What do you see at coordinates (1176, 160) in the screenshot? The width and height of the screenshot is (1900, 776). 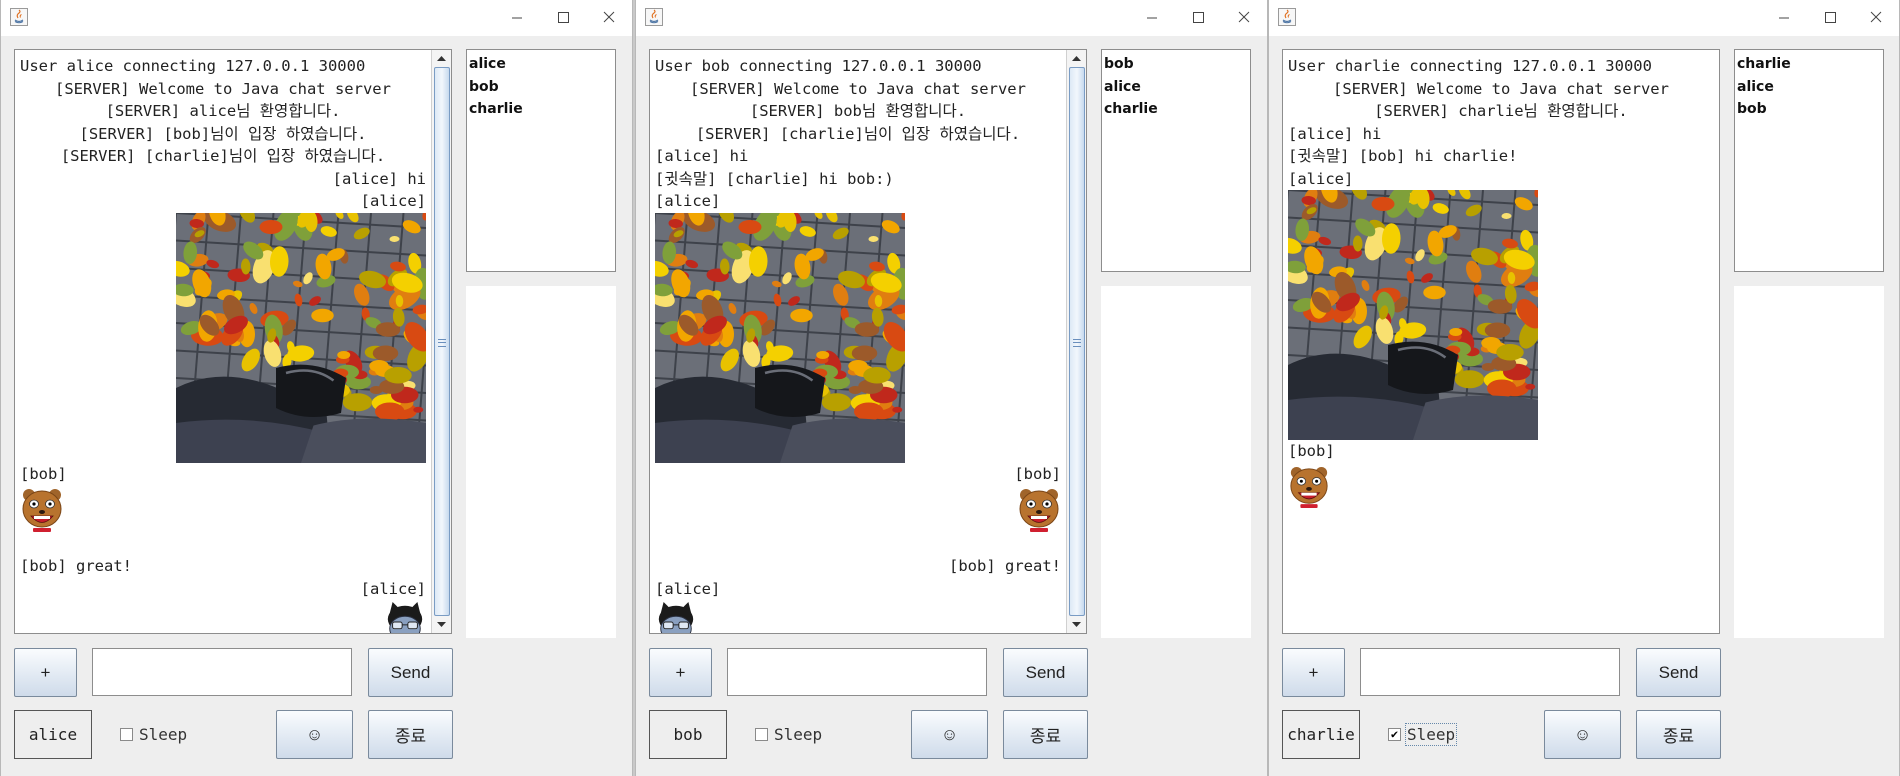 I see `user-list: bob alice charlie` at bounding box center [1176, 160].